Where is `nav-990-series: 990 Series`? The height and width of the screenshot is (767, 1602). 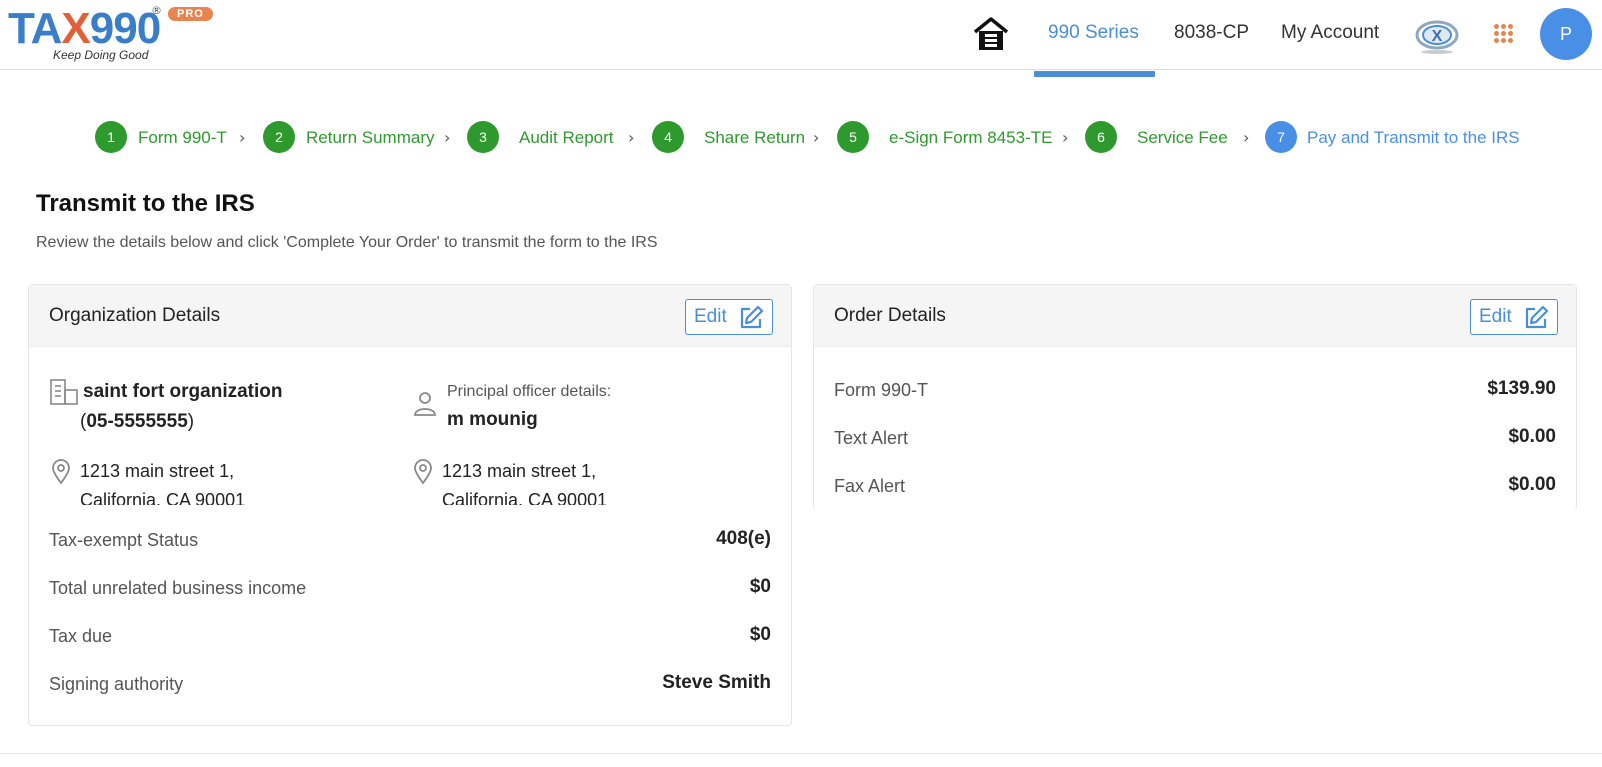 nav-990-series: 990 Series is located at coordinates (1093, 33).